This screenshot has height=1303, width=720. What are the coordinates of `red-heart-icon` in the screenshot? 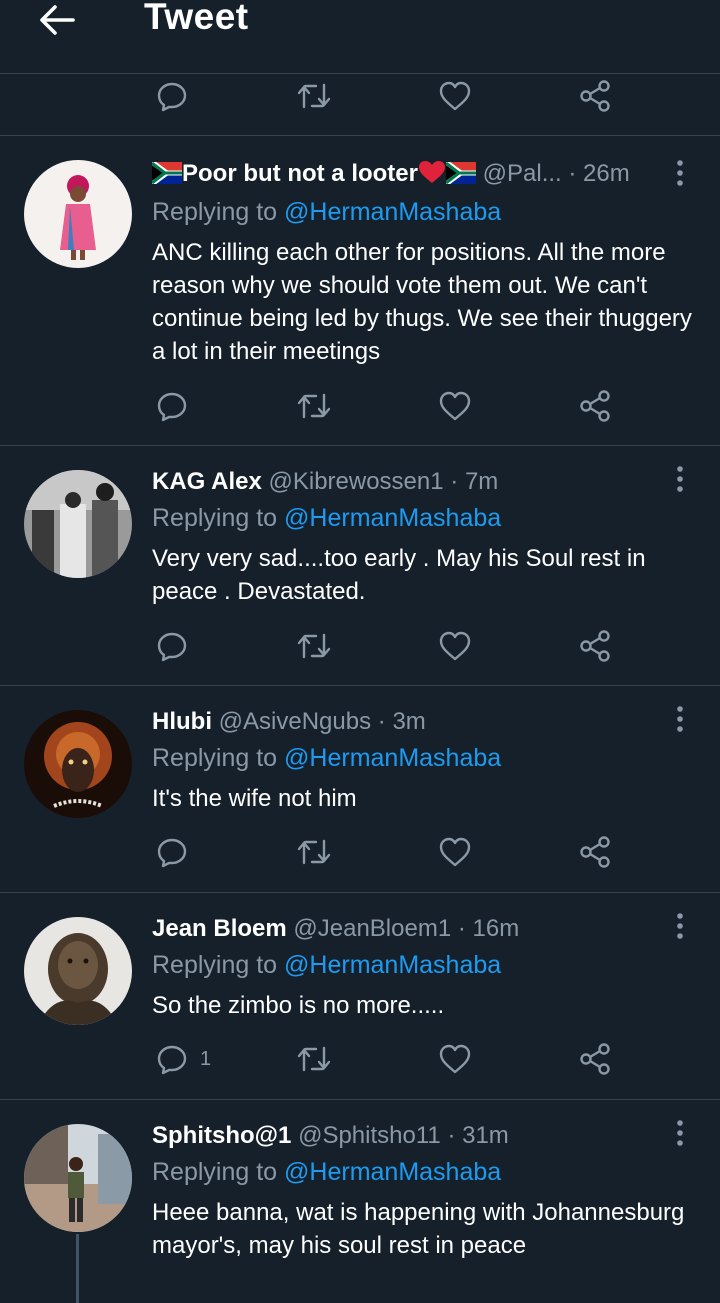 It's located at (432, 175).